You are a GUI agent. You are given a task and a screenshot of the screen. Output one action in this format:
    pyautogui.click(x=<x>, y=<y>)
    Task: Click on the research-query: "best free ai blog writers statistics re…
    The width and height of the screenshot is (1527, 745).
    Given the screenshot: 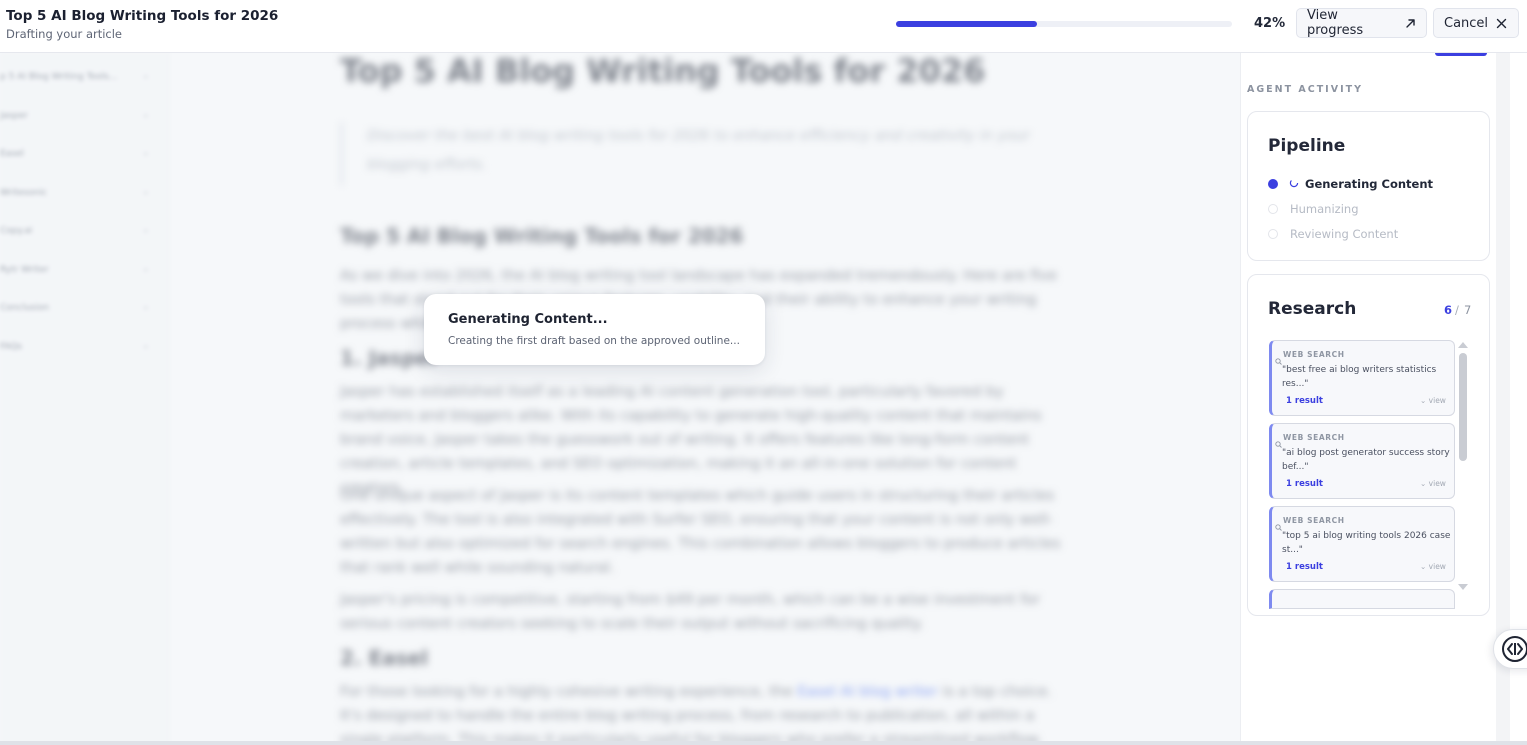 What is the action you would take?
    pyautogui.click(x=1359, y=377)
    